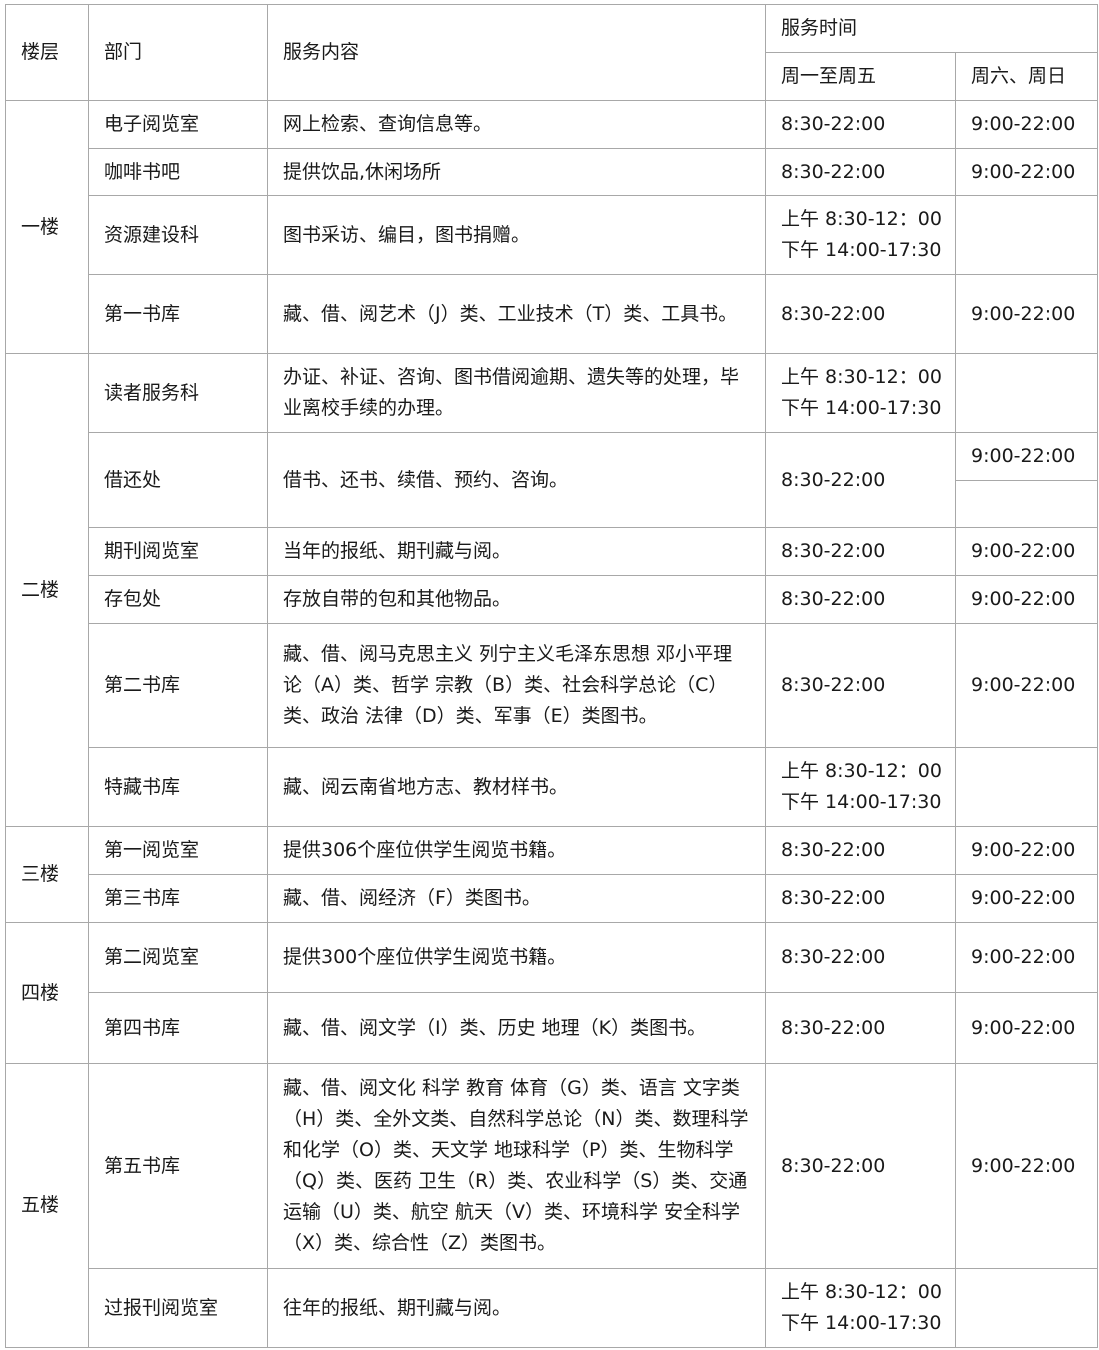 The image size is (1099, 1350). I want to click on table-row: 存包处 存放自带的包和其他物品。 8:30-22:00 9:00-22:00, so click(552, 599).